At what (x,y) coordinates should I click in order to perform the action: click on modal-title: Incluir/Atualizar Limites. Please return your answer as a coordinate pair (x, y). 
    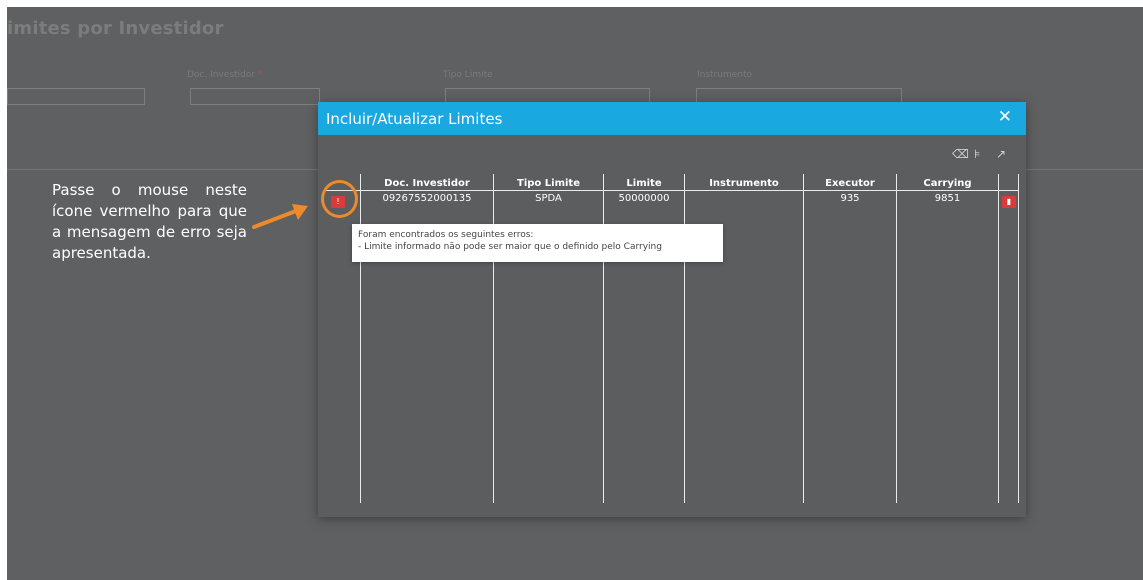
    Looking at the image, I should click on (414, 119).